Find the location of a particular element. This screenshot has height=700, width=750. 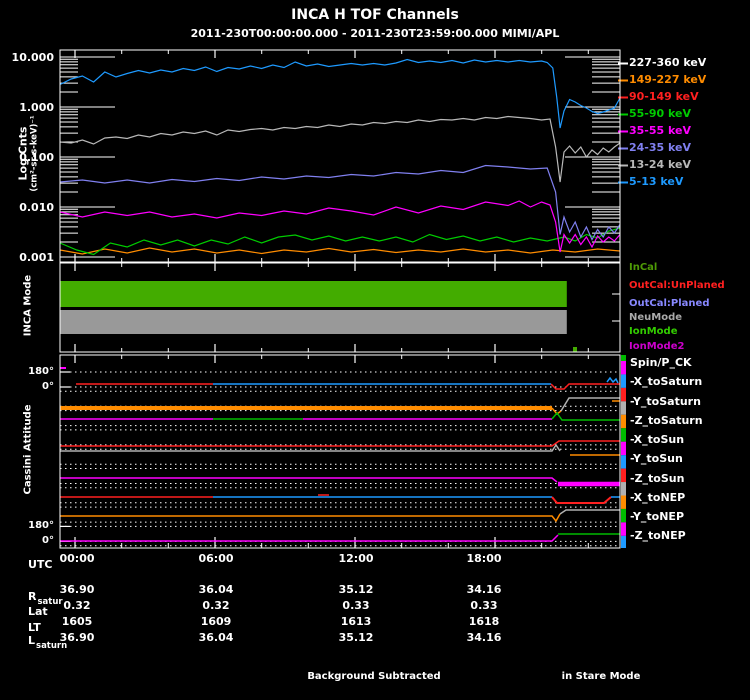

legend-channel-227-360: 227-360 keV is located at coordinates (668, 62).